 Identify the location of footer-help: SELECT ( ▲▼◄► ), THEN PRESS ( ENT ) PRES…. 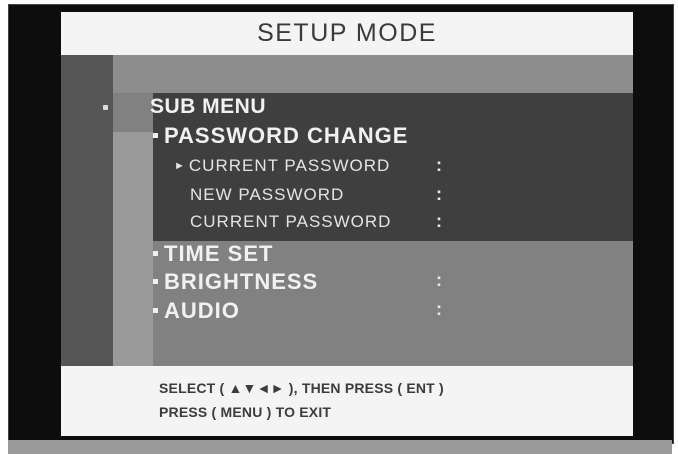
(347, 401).